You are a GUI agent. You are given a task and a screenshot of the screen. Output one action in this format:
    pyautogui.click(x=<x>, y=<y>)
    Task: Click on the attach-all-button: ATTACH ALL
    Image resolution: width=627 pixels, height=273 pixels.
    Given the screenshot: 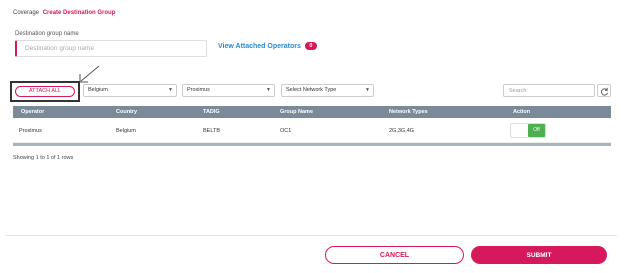 What is the action you would take?
    pyautogui.click(x=45, y=91)
    